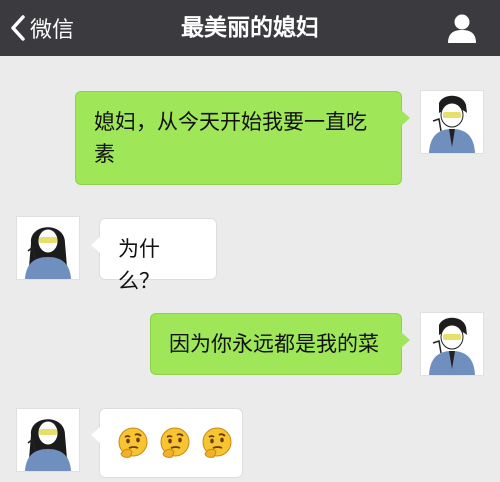 This screenshot has height=482, width=500. I want to click on message-text: 媳妇，从今天开始我要一直吃素, so click(230, 138).